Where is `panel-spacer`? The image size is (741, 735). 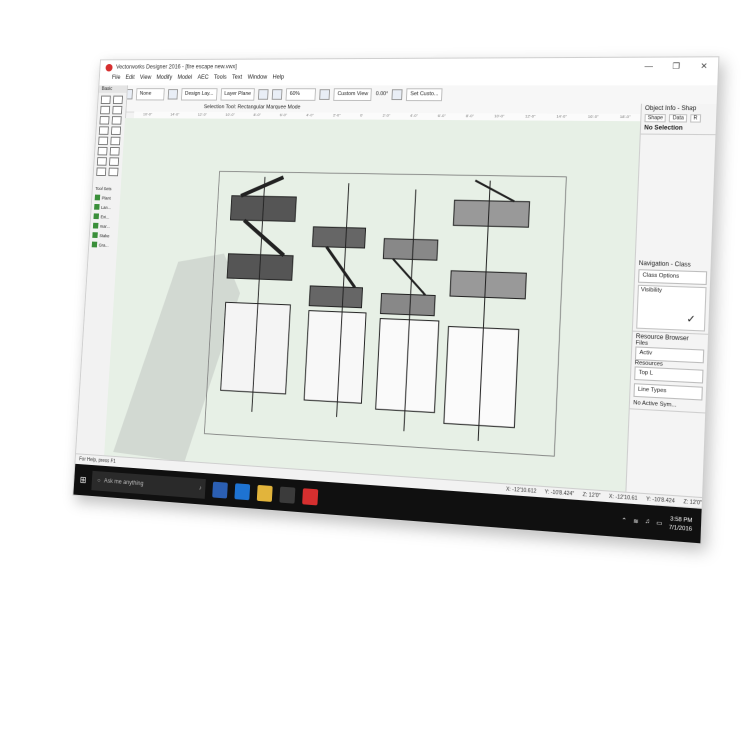 panel-spacer is located at coordinates (676, 198).